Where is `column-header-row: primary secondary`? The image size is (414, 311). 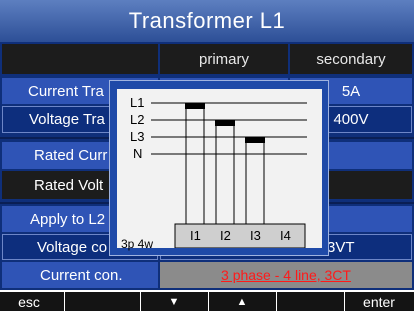 column-header-row: primary secondary is located at coordinates (207, 59).